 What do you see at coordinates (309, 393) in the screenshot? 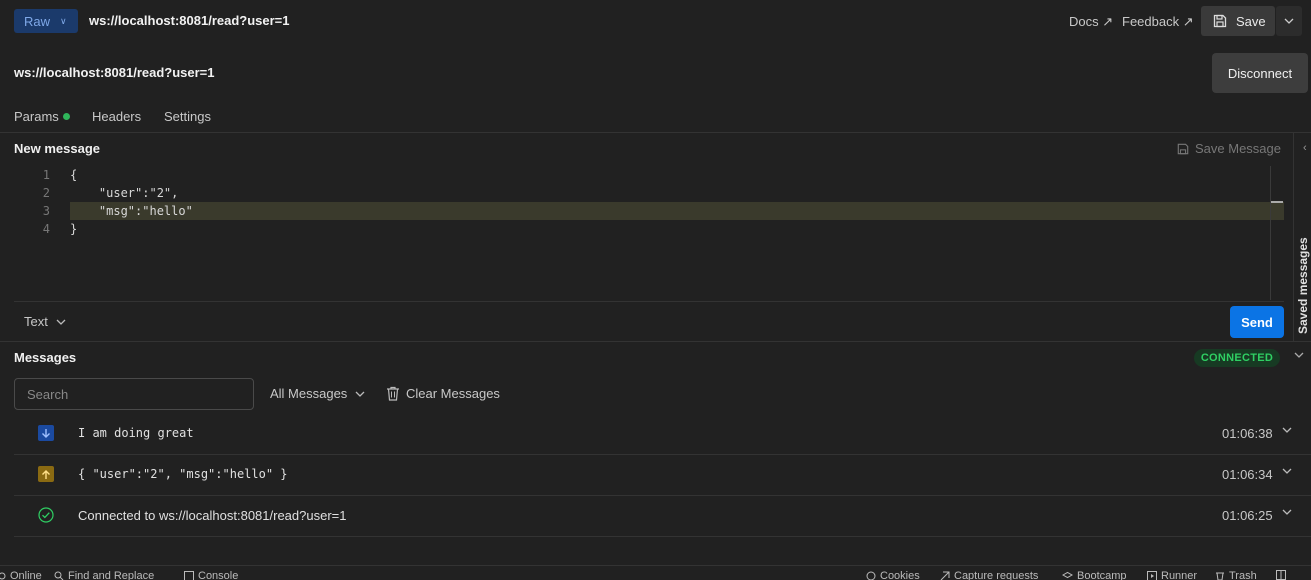
I see `message-filter-label: All Messages` at bounding box center [309, 393].